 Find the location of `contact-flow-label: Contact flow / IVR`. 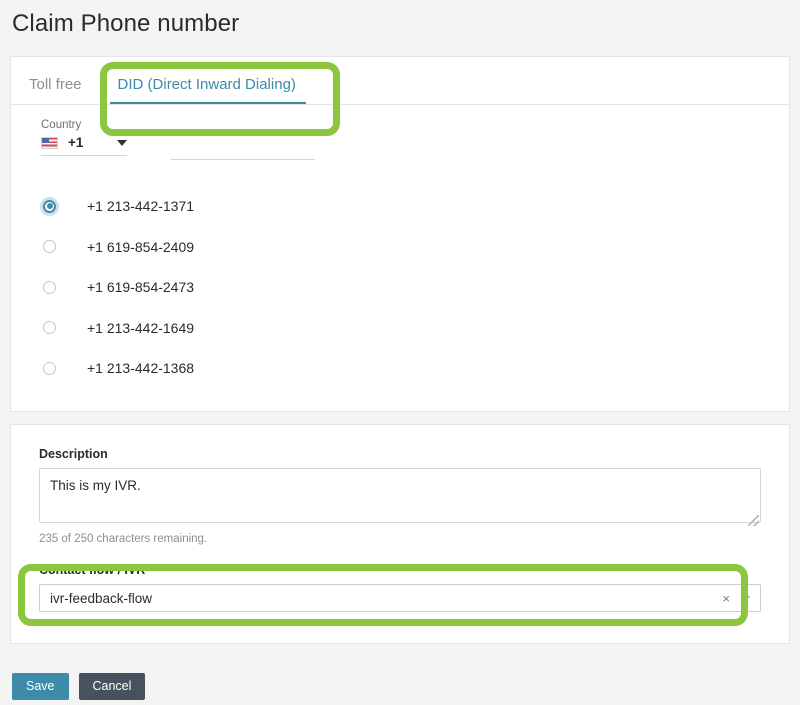

contact-flow-label: Contact flow / IVR is located at coordinates (92, 570).